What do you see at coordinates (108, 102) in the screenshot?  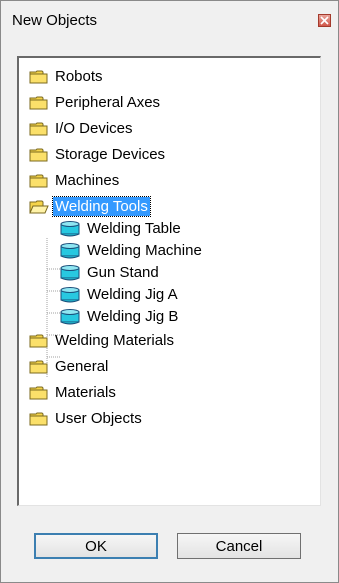 I see `tree-item-label: Peripheral Axes` at bounding box center [108, 102].